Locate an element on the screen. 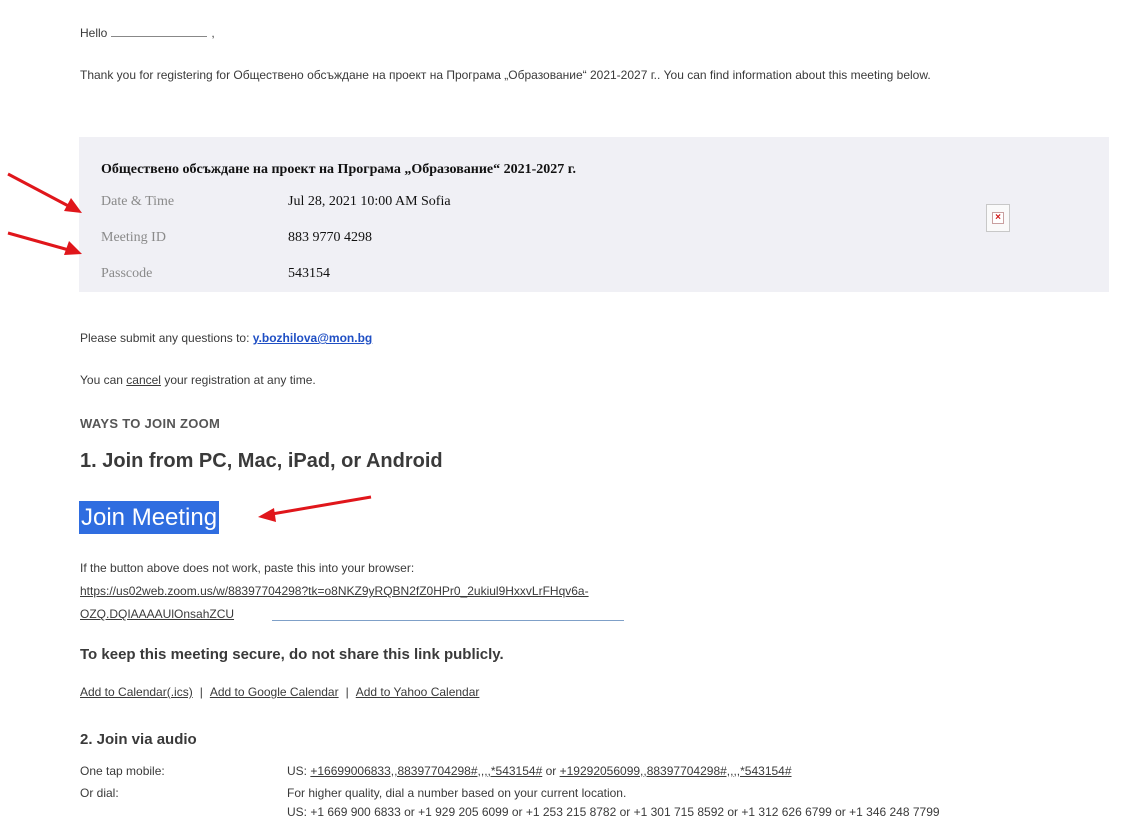 The width and height of the screenshot is (1126, 825). support-email-link: y.bozhilova@mon.bg is located at coordinates (312, 338).